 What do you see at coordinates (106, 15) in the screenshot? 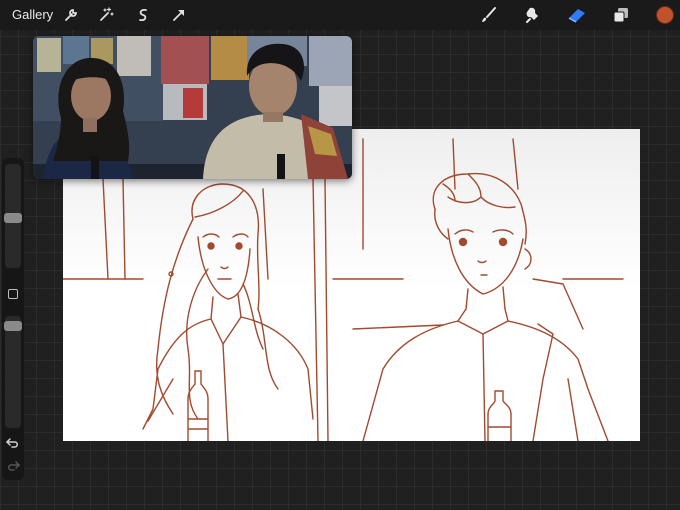
I see `magic-wand-icon` at bounding box center [106, 15].